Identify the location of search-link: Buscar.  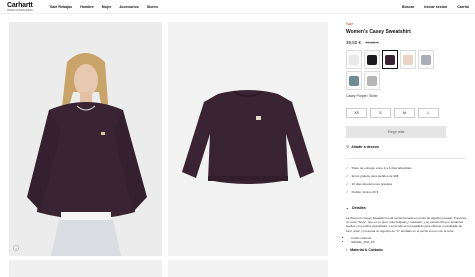
(408, 7).